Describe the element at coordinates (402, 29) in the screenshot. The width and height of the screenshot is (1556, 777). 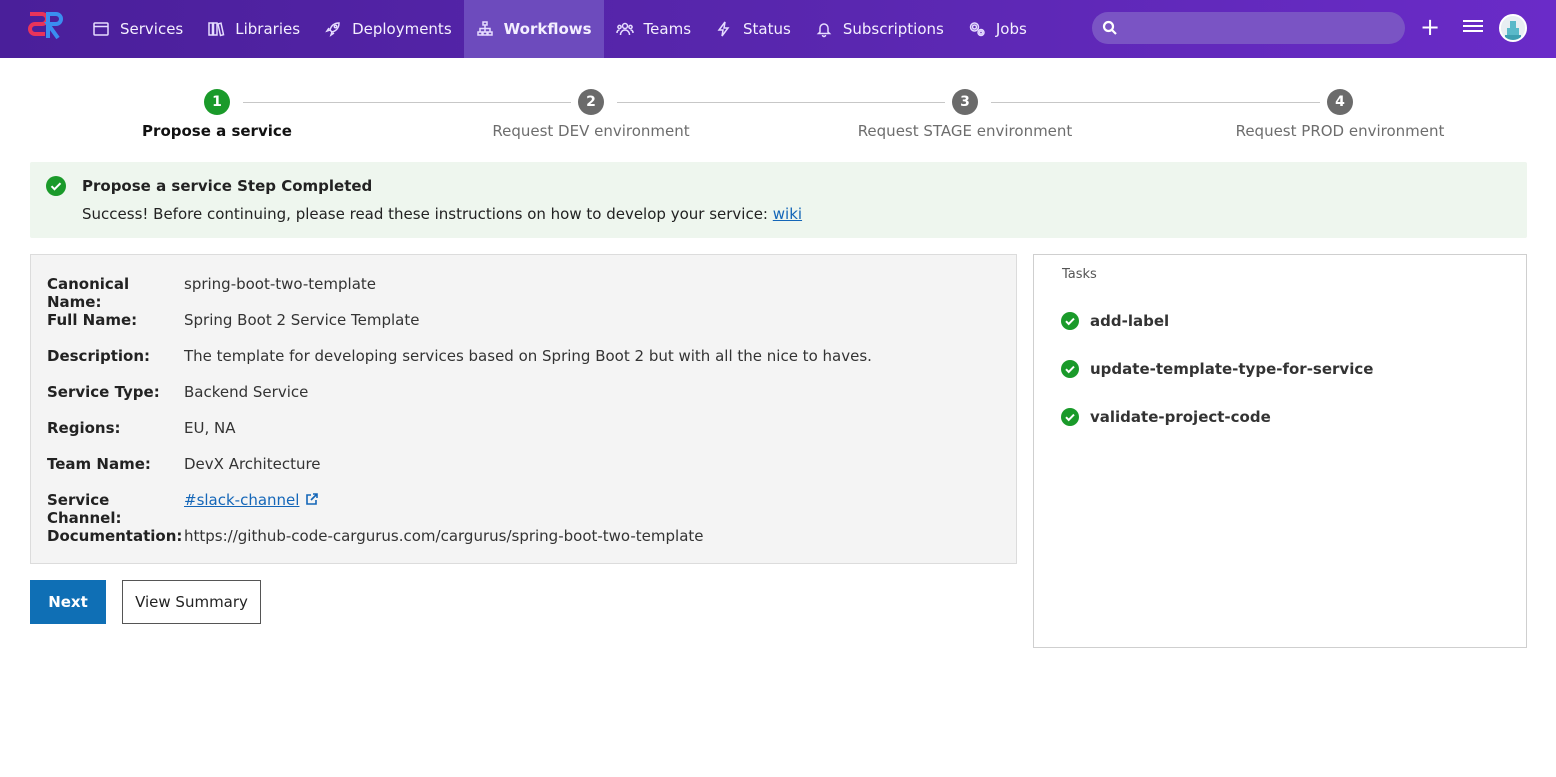
I see `nav-item-label: Deployments` at that location.